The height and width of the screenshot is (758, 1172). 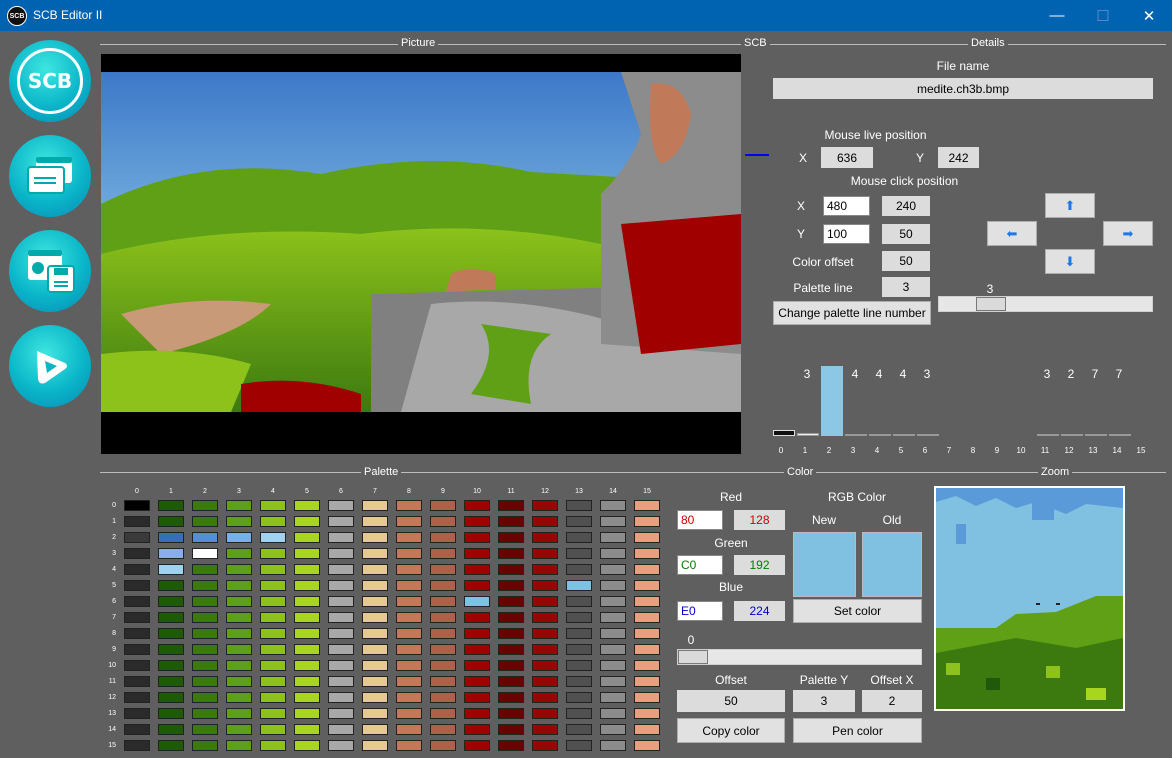 What do you see at coordinates (700, 520) in the screenshot?
I see `red-hex-input: 80` at bounding box center [700, 520].